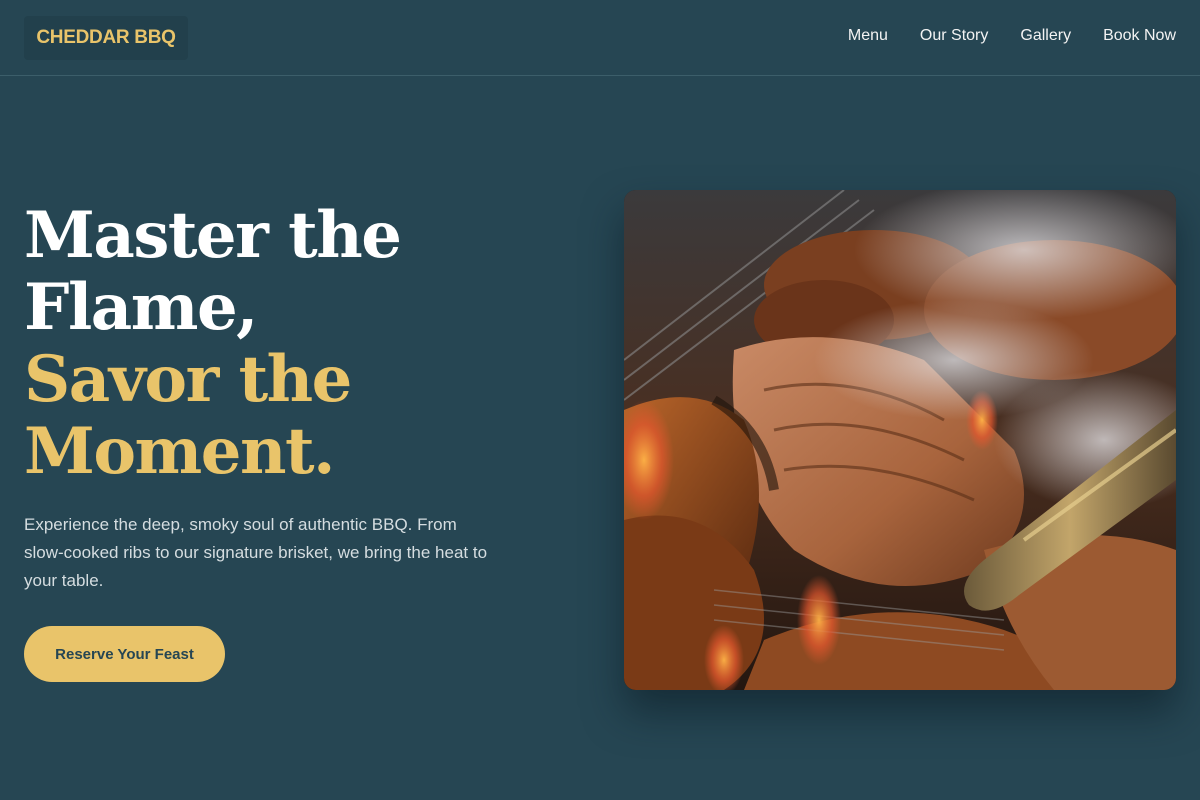  I want to click on nav-link-book-now: Book Now, so click(1139, 36).